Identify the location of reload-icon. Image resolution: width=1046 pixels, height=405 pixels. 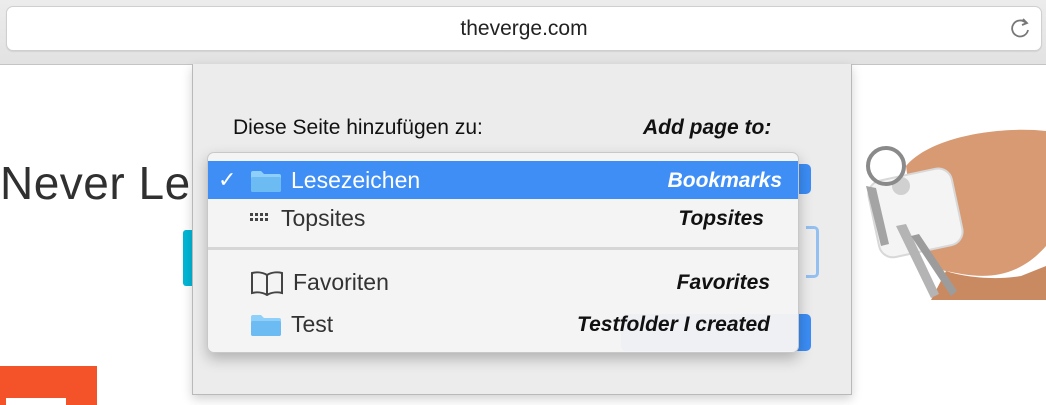
(1020, 28).